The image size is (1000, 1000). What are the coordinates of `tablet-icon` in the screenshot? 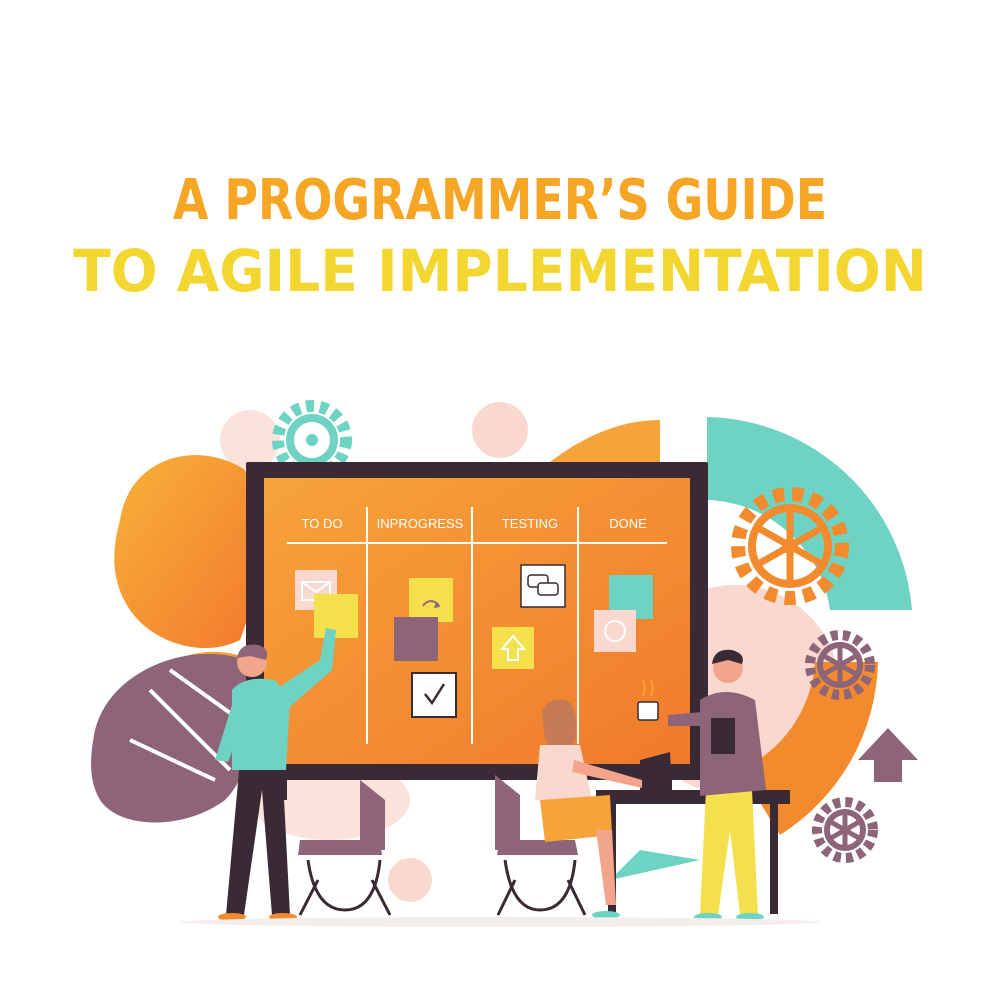 It's located at (723, 736).